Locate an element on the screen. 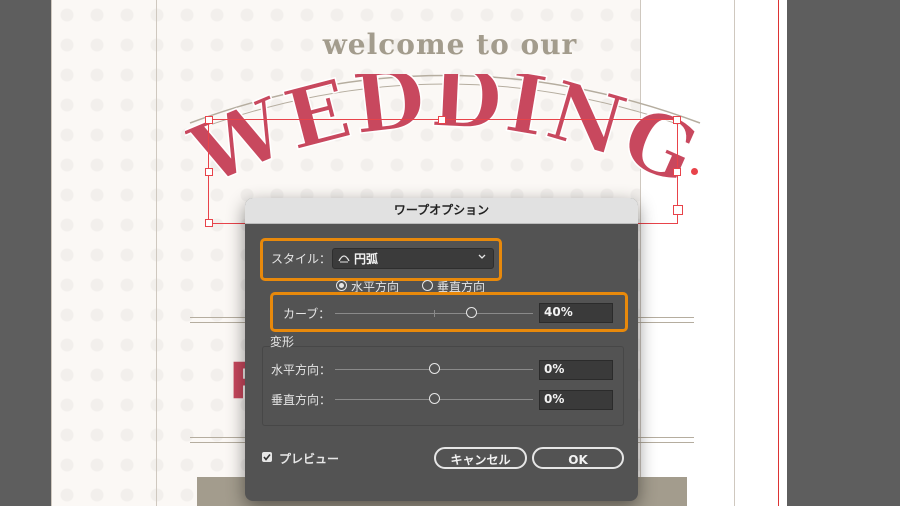 The width and height of the screenshot is (900, 506). selection-handle-middle-left is located at coordinates (209, 172).